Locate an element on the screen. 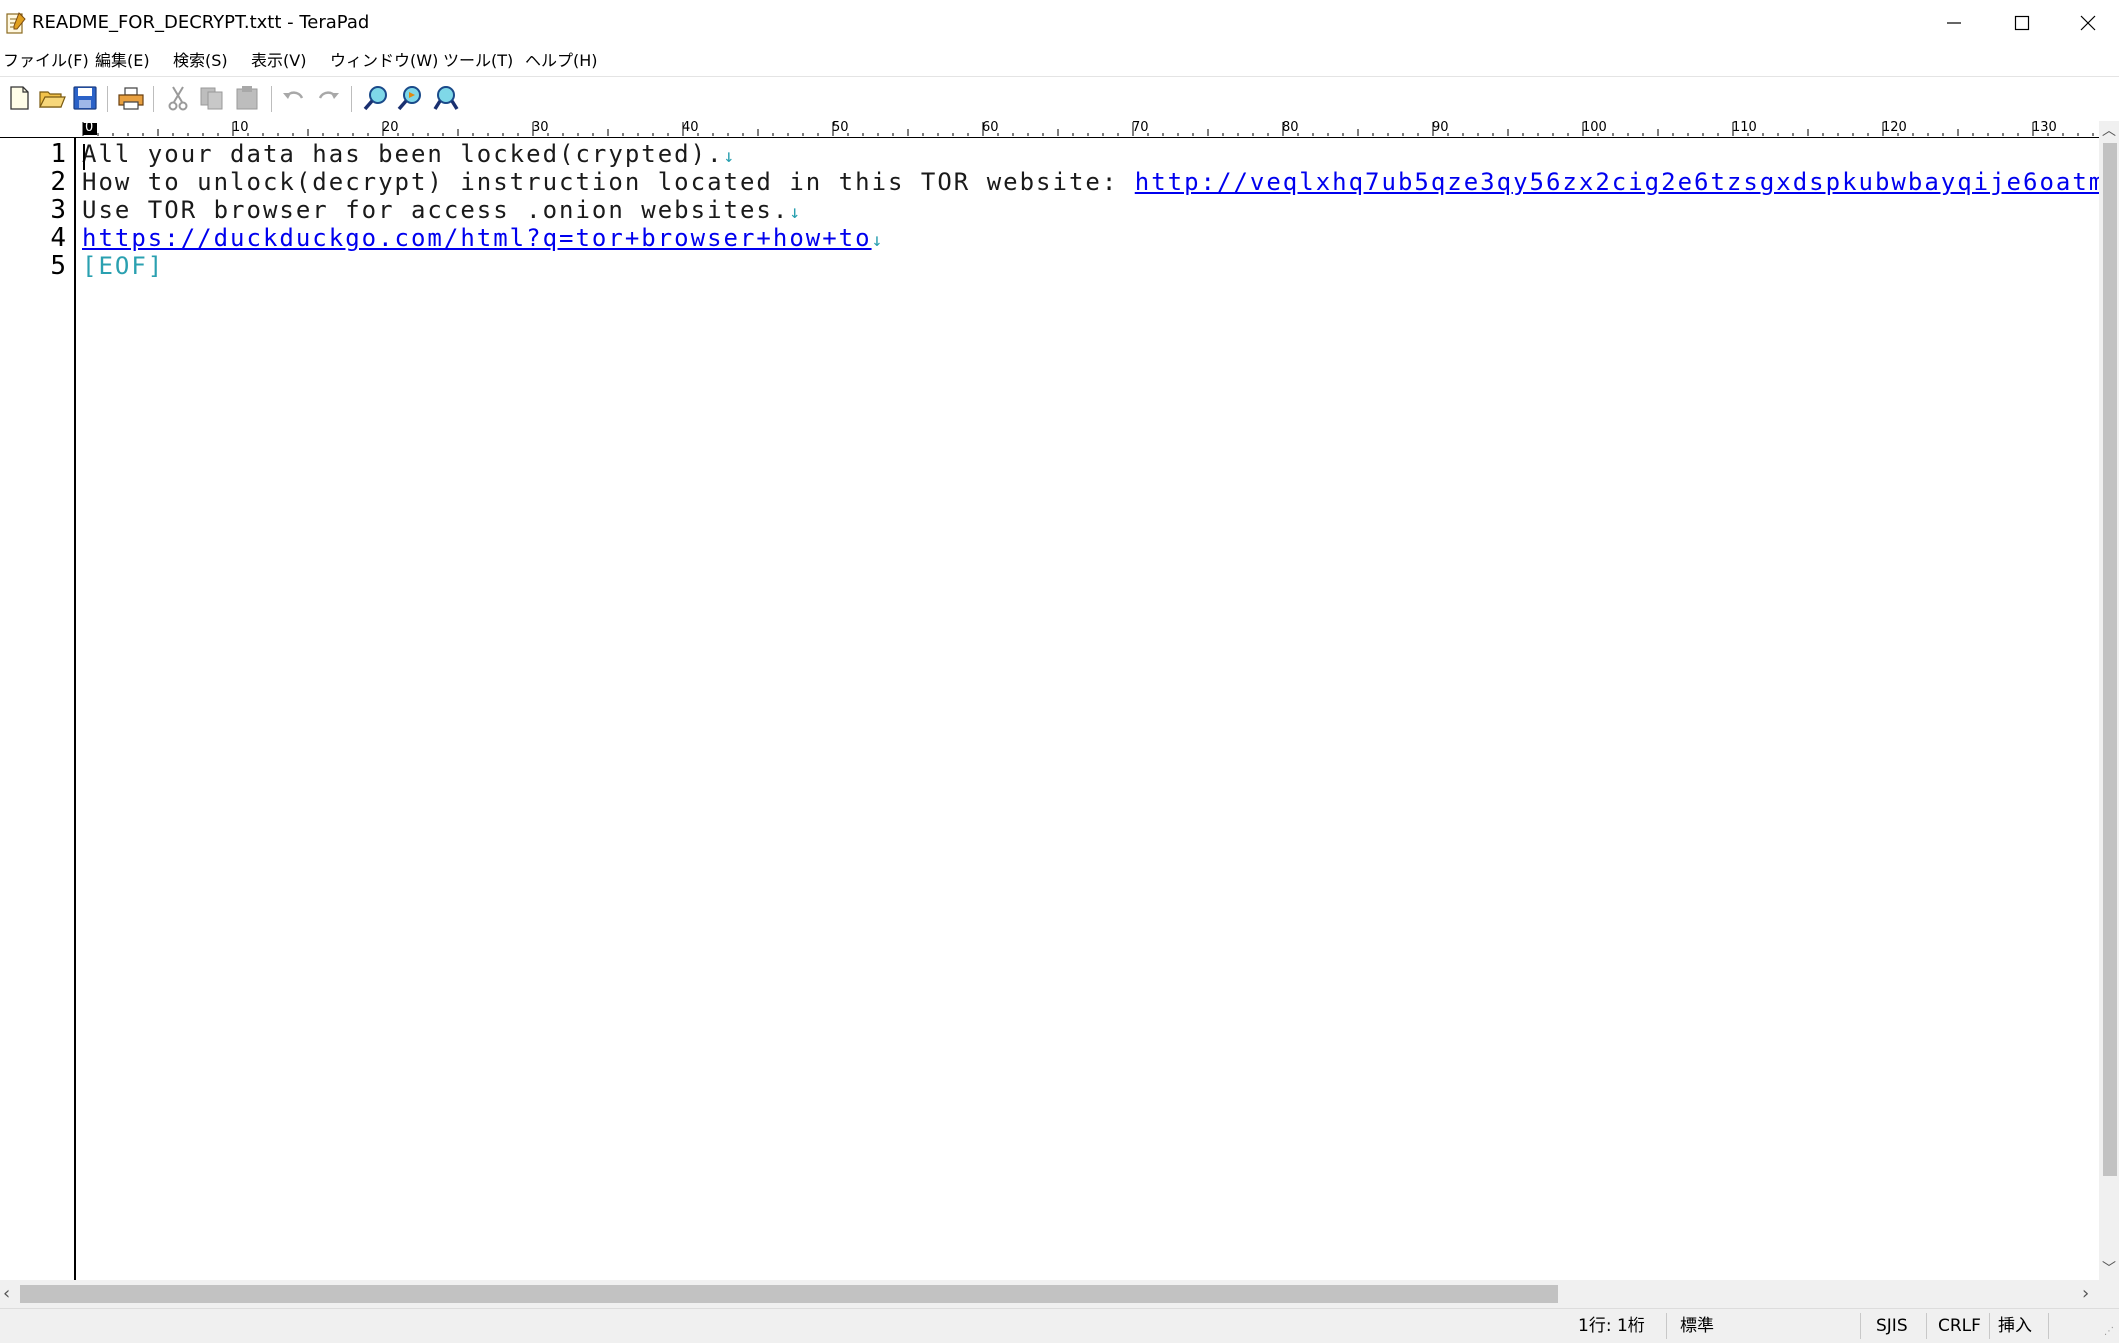 The width and height of the screenshot is (2119, 1343). redo-button is located at coordinates (328, 98).